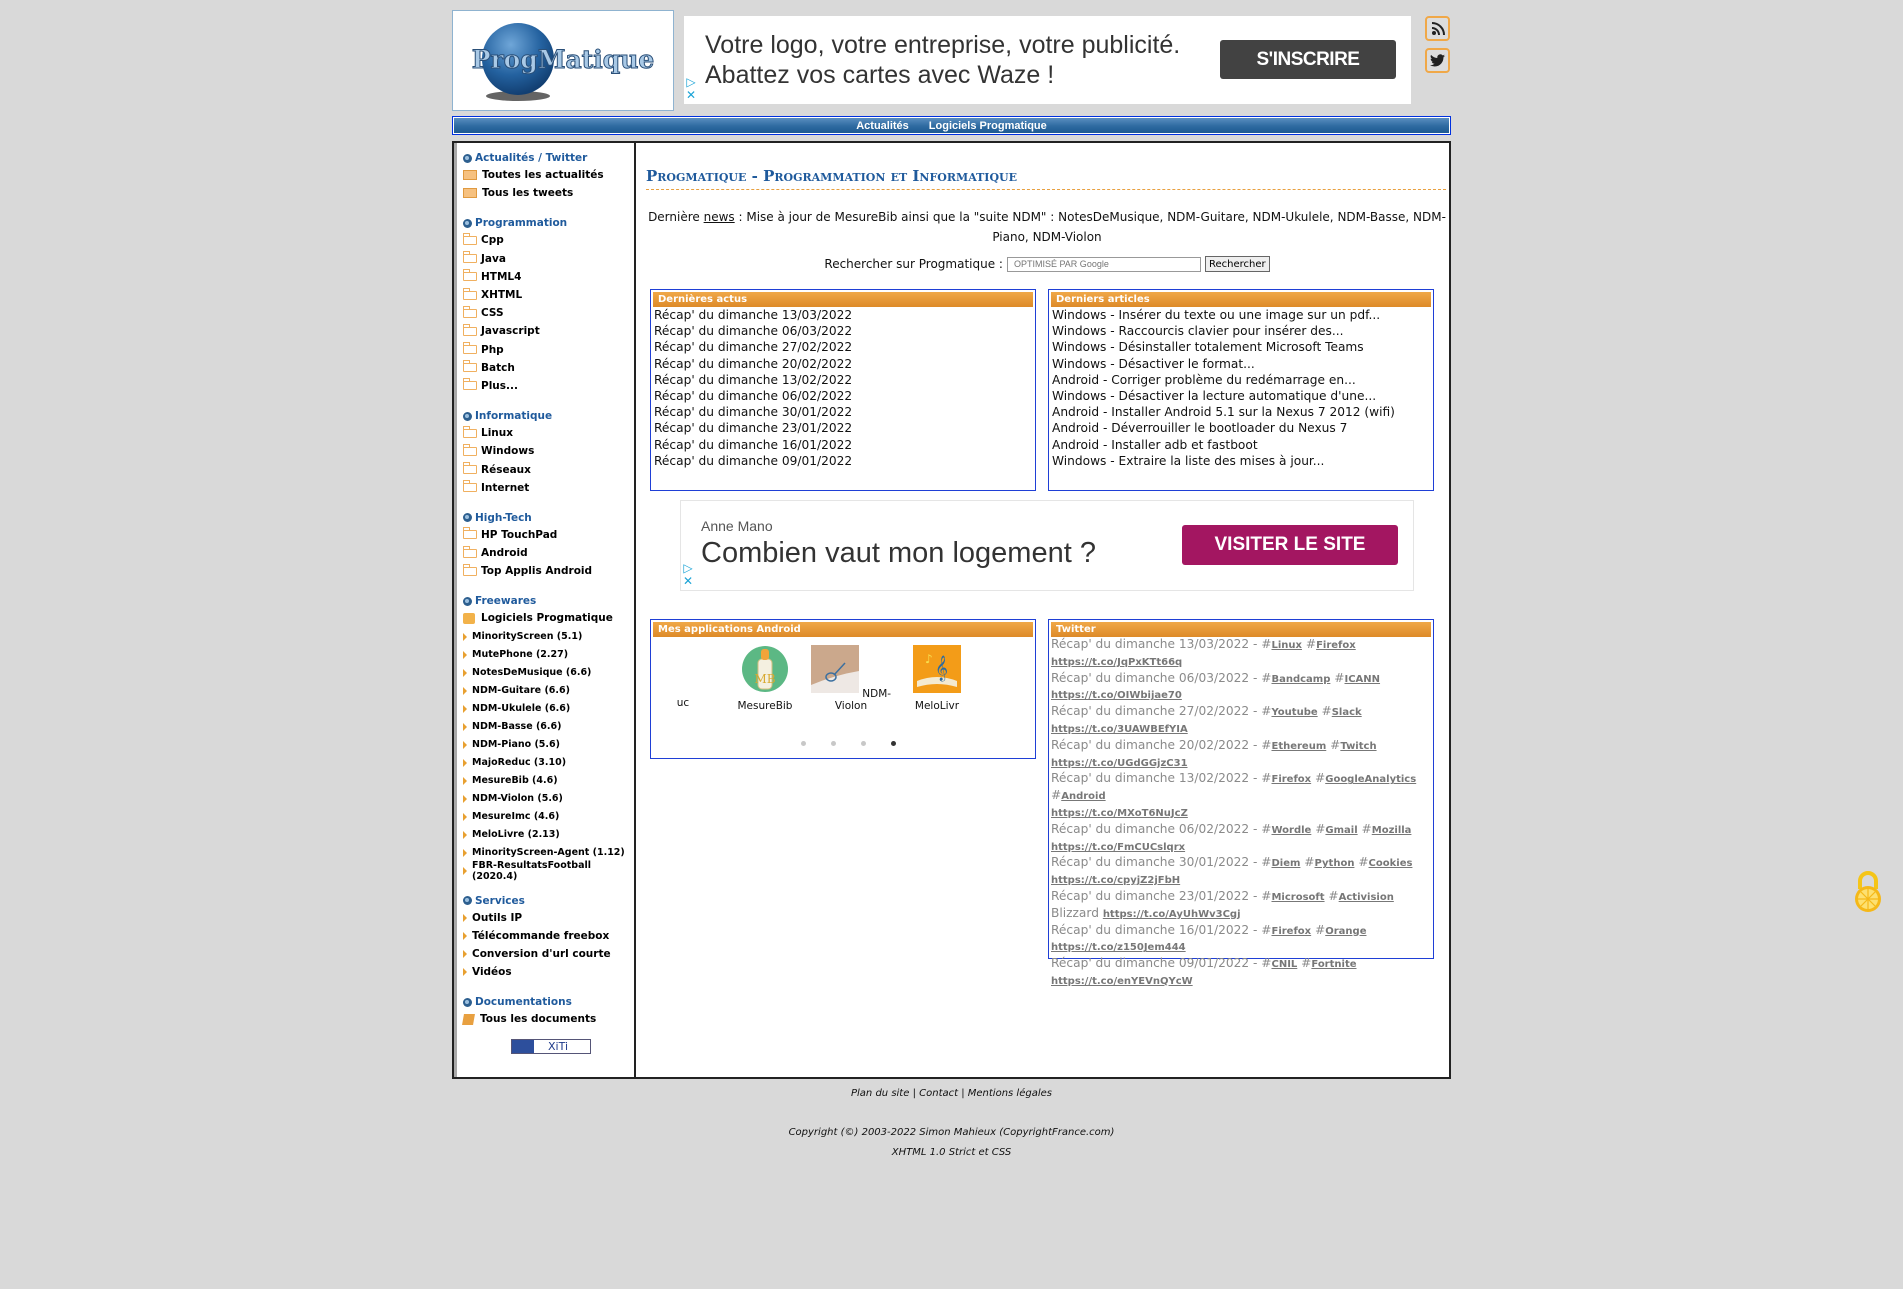  I want to click on footer-link-mentions: Mentions légales, so click(1010, 1093).